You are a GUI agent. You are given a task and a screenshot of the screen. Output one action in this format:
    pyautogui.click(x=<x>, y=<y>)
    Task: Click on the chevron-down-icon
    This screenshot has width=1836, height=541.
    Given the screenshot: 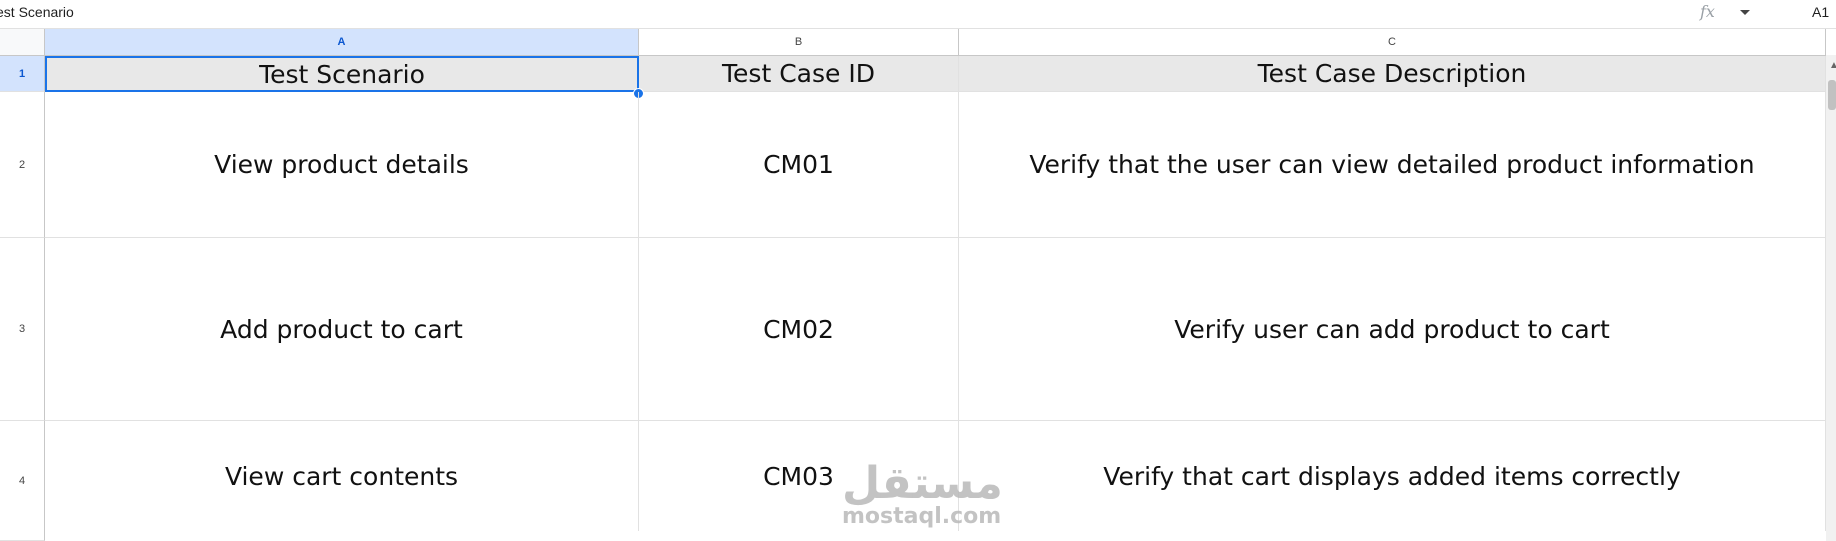 What is the action you would take?
    pyautogui.click(x=1745, y=12)
    